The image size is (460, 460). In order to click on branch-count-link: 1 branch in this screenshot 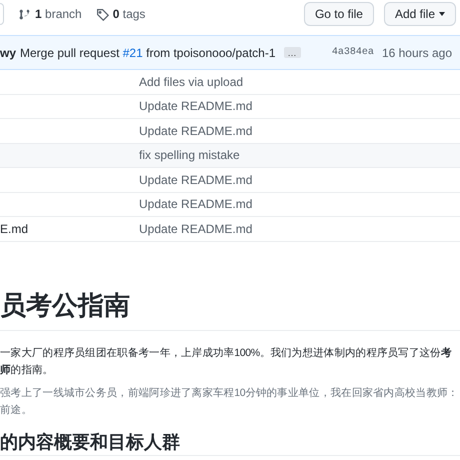, I will do `click(50, 14)`.